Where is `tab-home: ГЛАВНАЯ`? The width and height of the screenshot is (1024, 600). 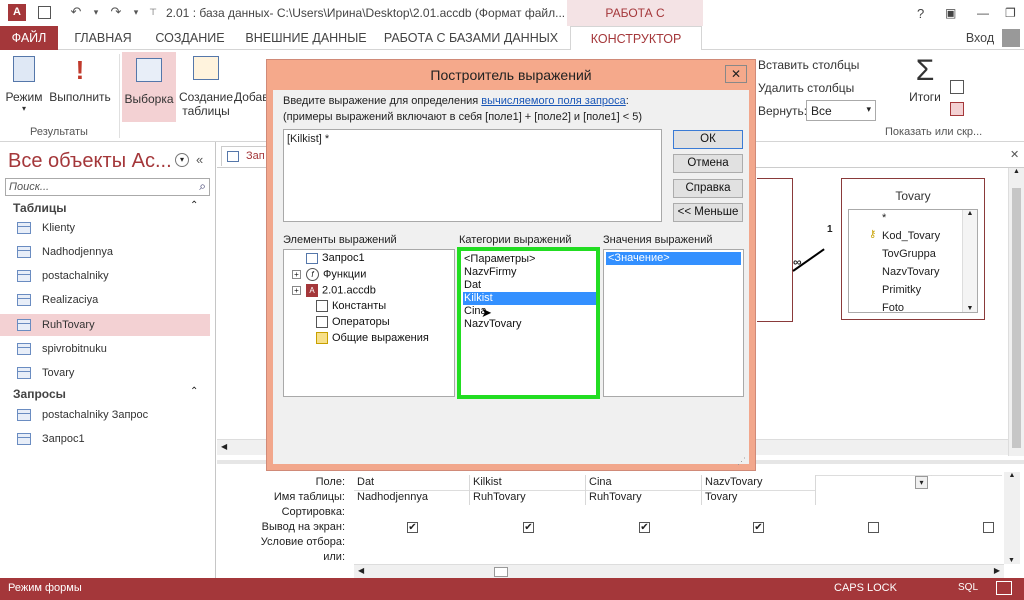 tab-home: ГЛАВНАЯ is located at coordinates (103, 38).